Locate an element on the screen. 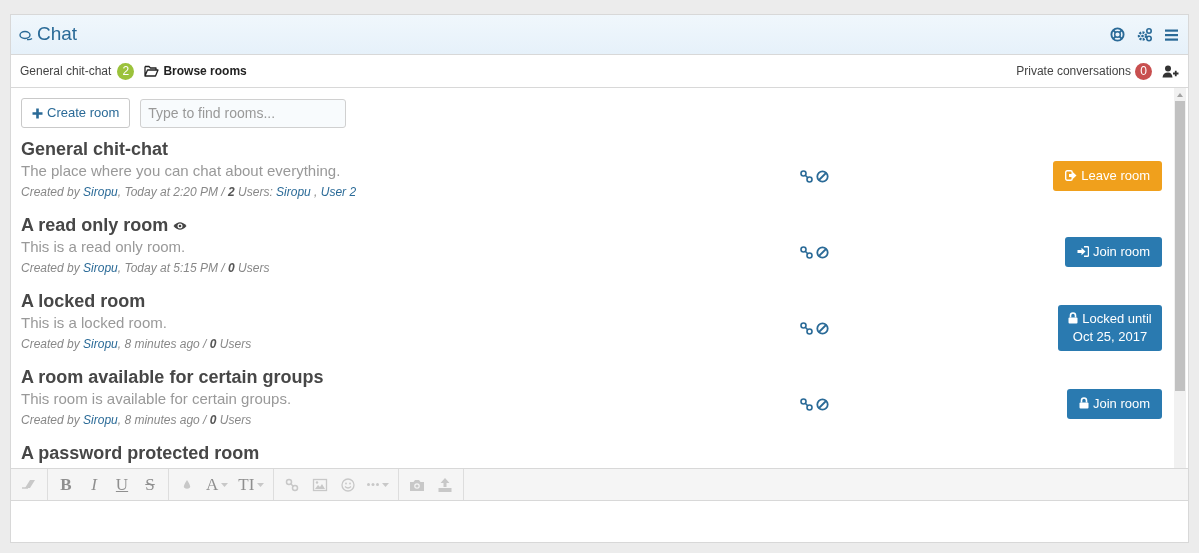 The height and width of the screenshot is (553, 1199). user-link: User 2 is located at coordinates (338, 192).